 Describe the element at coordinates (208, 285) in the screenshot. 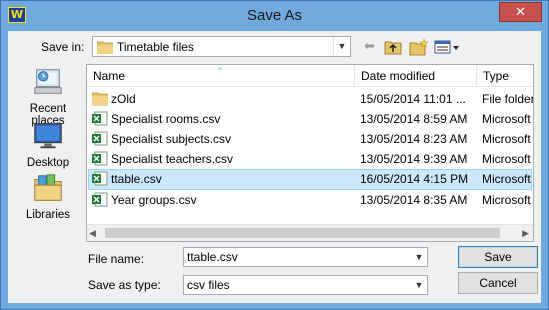

I see `save-as-type-value: csv files` at that location.